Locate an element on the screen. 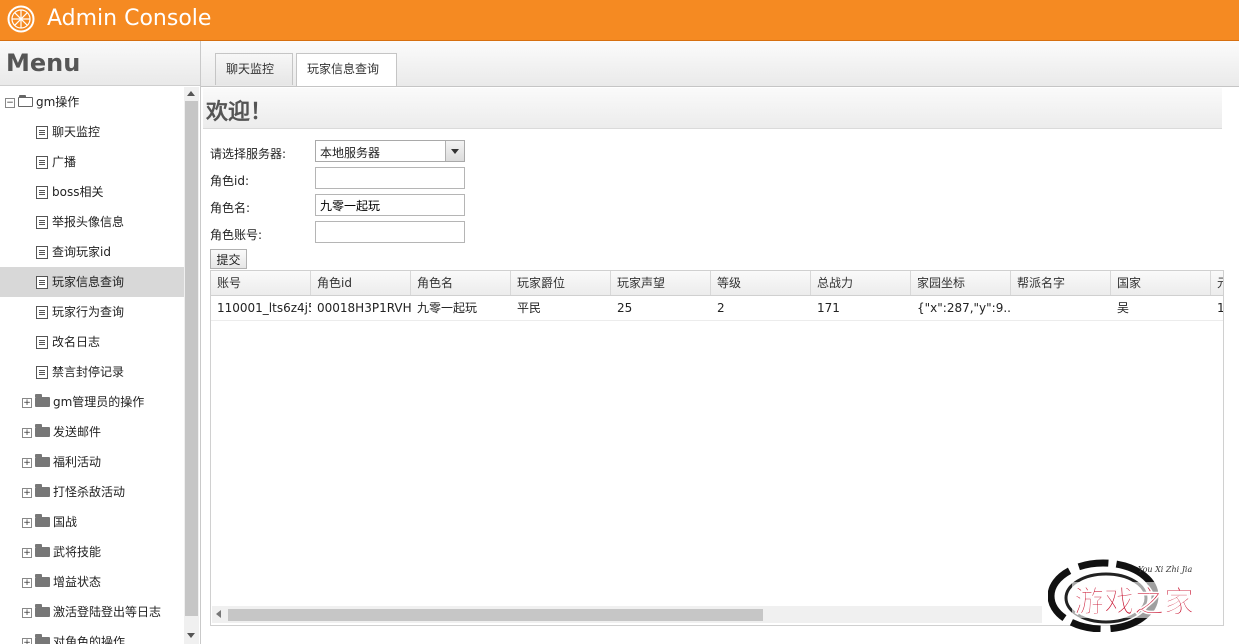 The width and height of the screenshot is (1239, 644). sidebar-item: 禁言封停记录 is located at coordinates (92, 372).